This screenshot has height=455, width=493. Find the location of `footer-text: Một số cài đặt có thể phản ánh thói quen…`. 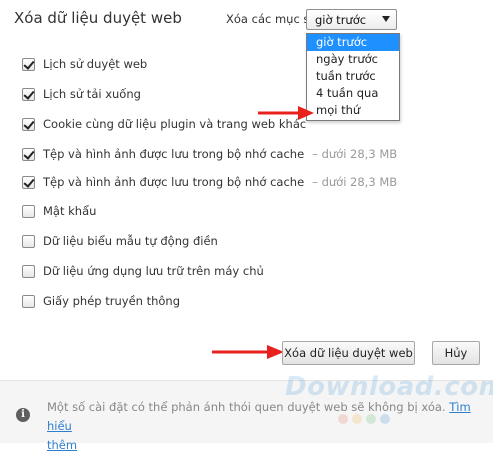

footer-text: Một số cài đặt có thể phản ánh thói quen… is located at coordinates (259, 426).